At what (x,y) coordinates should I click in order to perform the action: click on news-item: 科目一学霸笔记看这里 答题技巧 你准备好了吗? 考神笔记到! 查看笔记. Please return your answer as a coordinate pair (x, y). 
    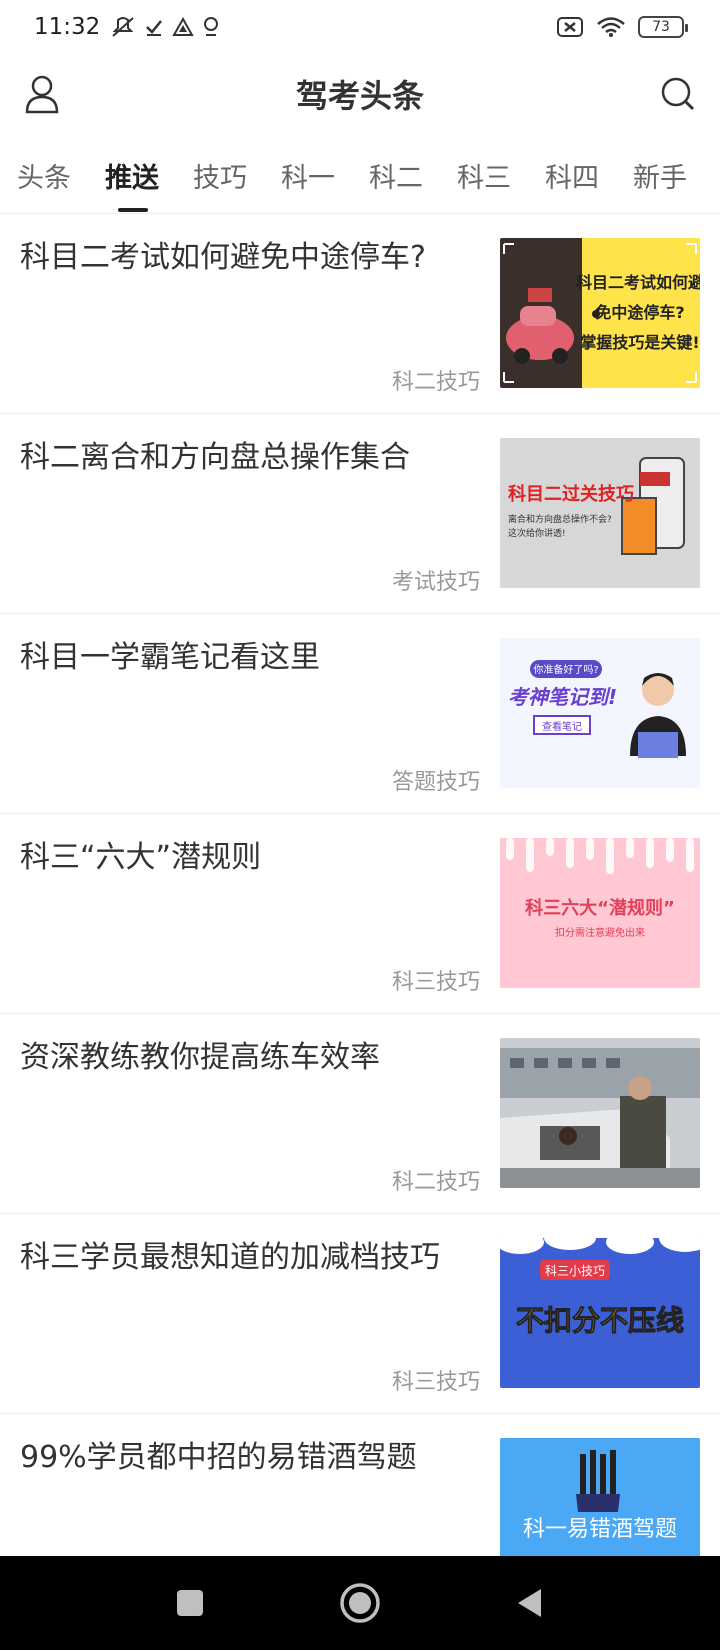
    Looking at the image, I should click on (360, 714).